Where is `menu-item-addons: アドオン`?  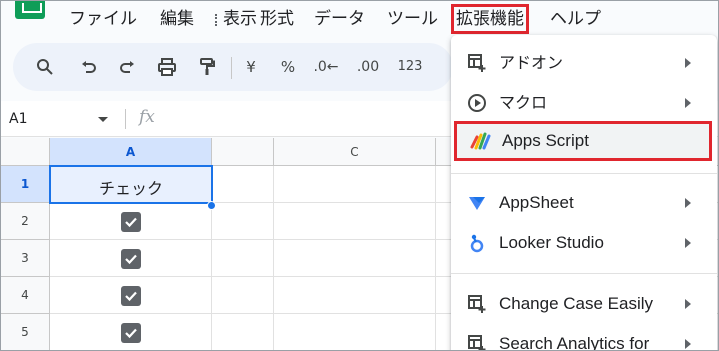
menu-item-addons: アドオン is located at coordinates (584, 63).